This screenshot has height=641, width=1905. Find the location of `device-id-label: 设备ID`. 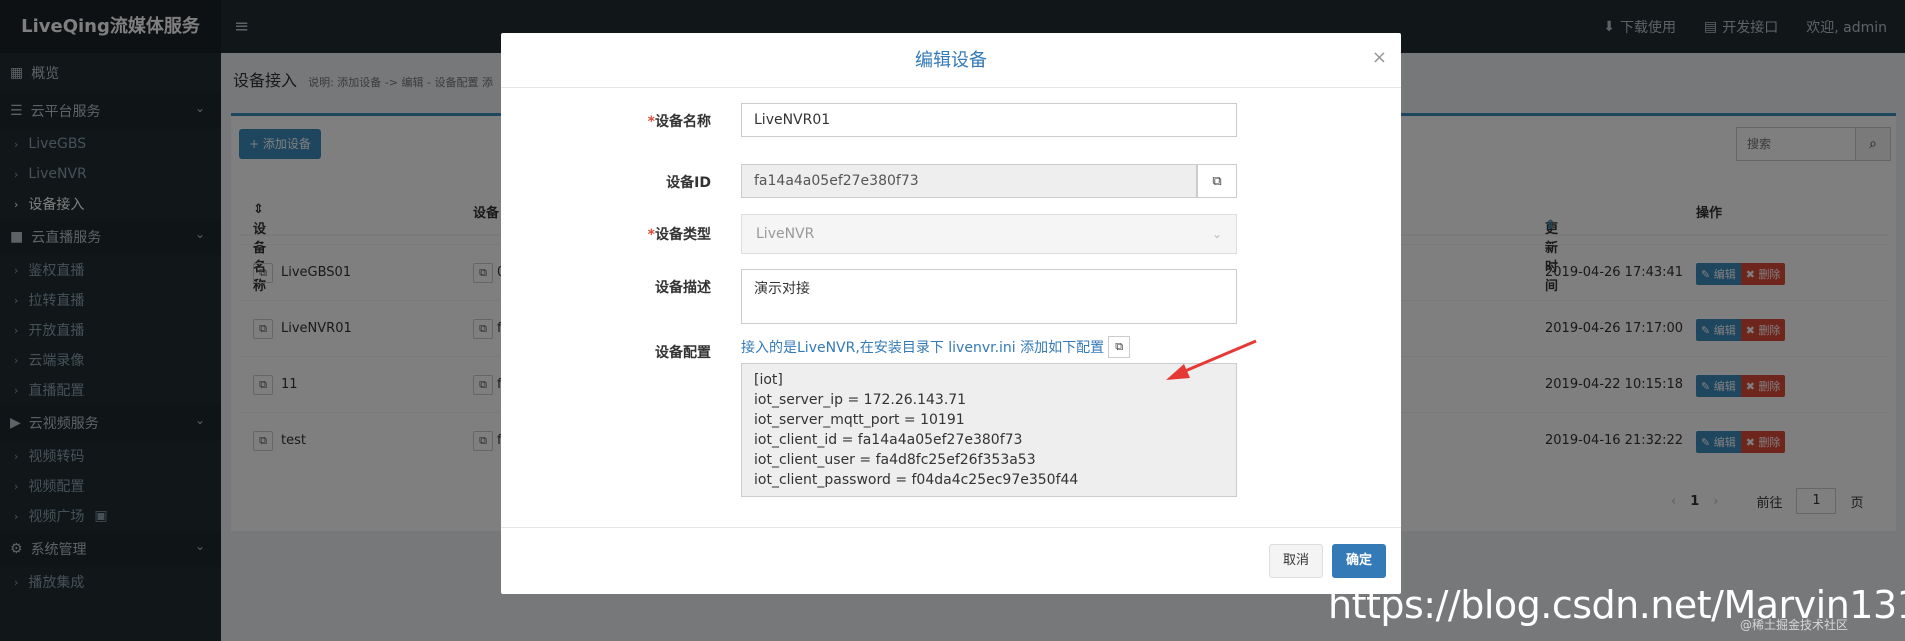

device-id-label: 设备ID is located at coordinates (688, 183).